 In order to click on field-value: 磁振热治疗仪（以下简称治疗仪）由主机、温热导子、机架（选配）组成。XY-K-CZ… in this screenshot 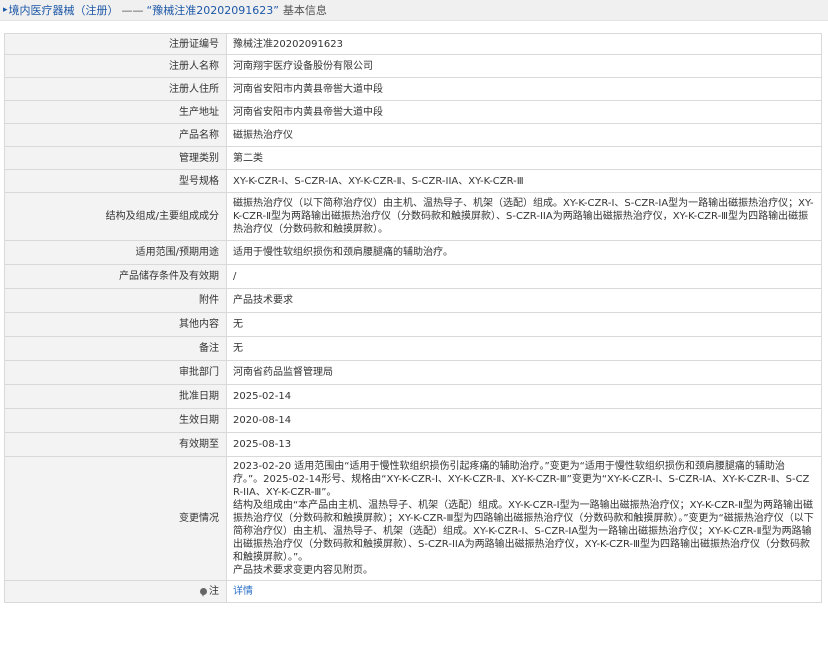, I will do `click(524, 216)`.